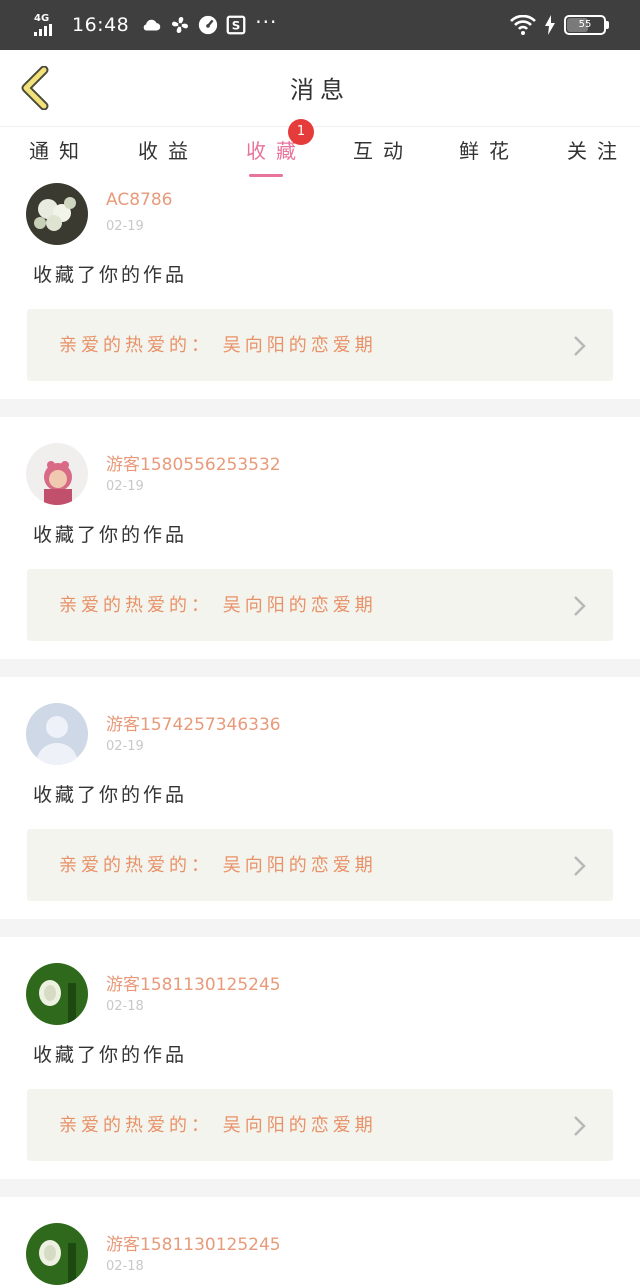 This screenshot has height=1285, width=640. I want to click on gauge-icon, so click(208, 25).